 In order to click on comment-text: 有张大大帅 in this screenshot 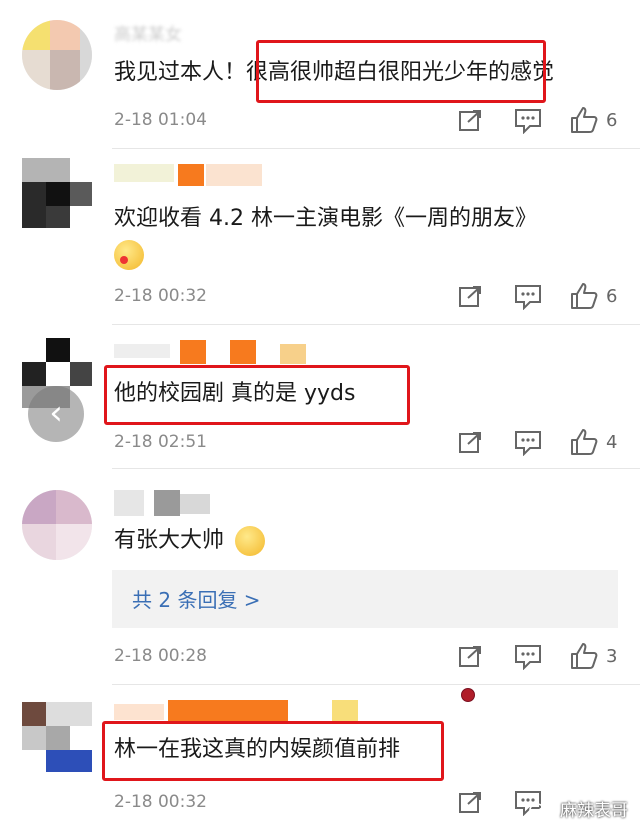, I will do `click(190, 541)`.